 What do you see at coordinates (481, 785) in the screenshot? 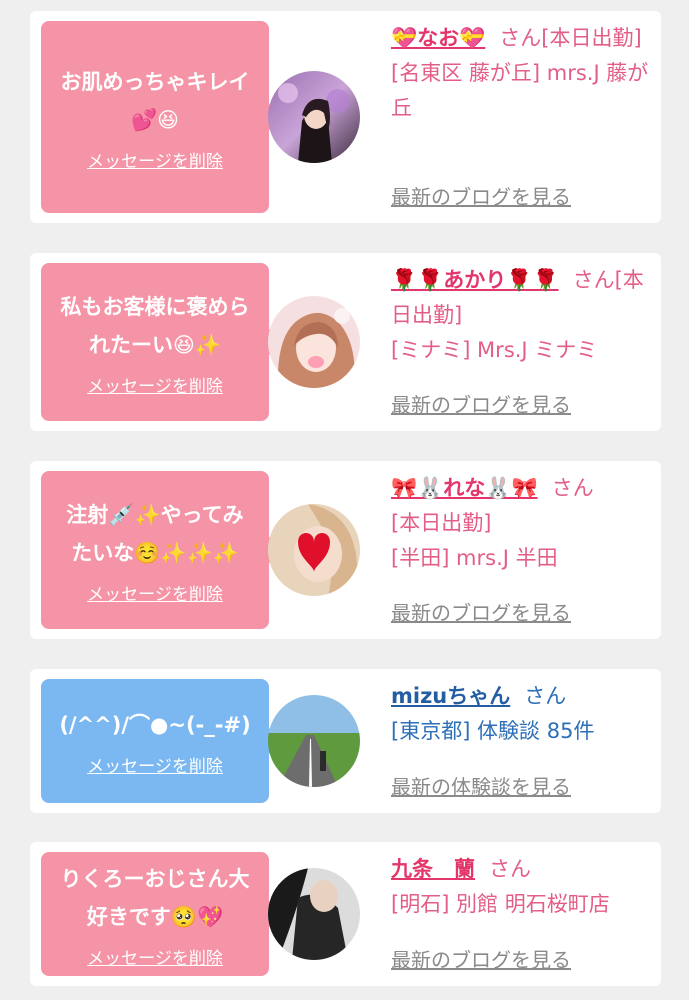
I see `latest-review-link: 最新の体験談を見る` at bounding box center [481, 785].